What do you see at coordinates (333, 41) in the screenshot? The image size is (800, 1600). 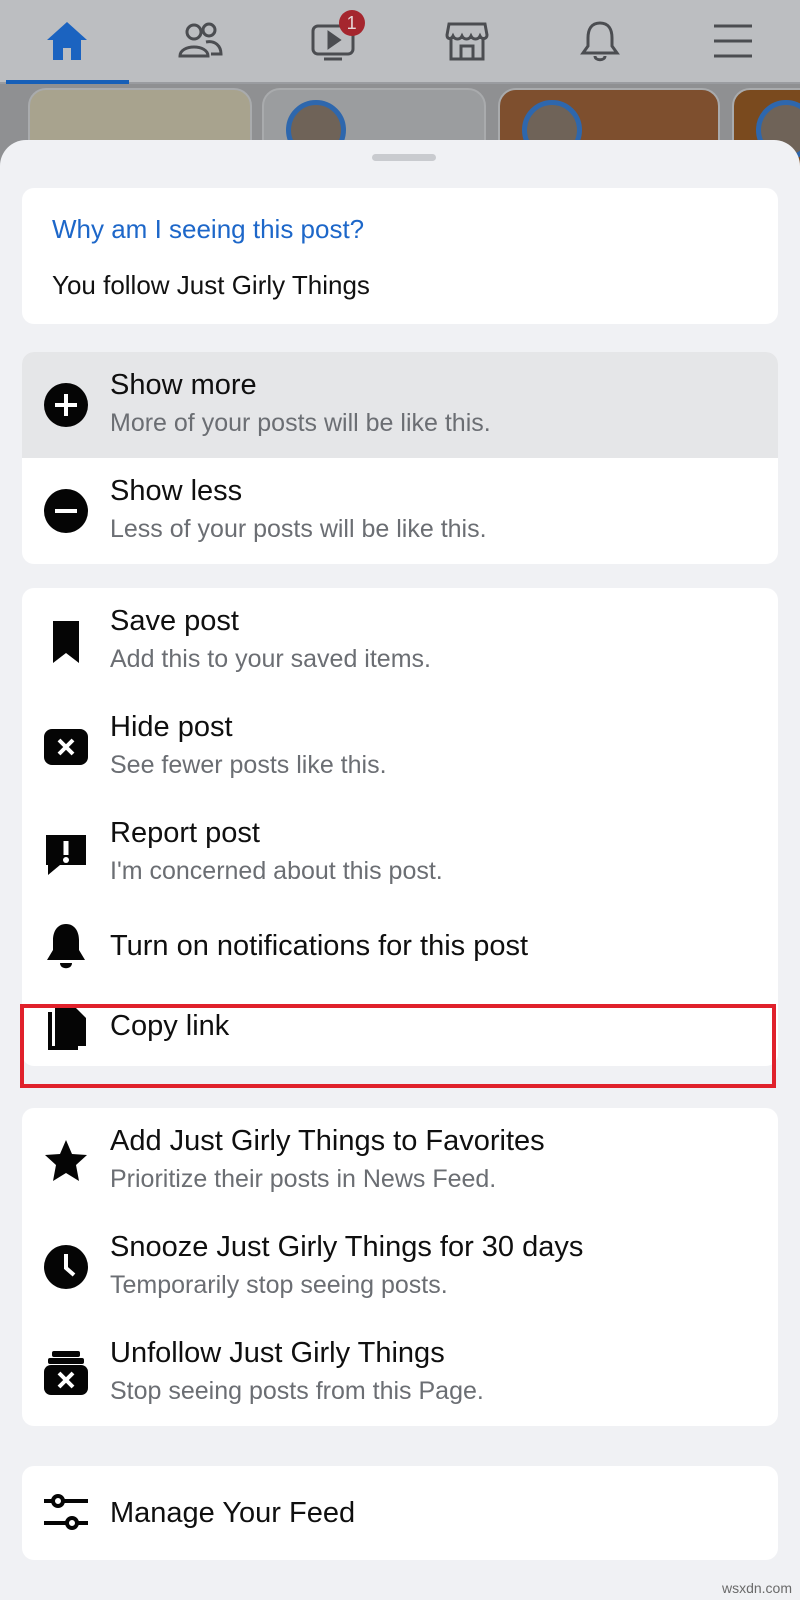 I see `nav-watch: 1` at bounding box center [333, 41].